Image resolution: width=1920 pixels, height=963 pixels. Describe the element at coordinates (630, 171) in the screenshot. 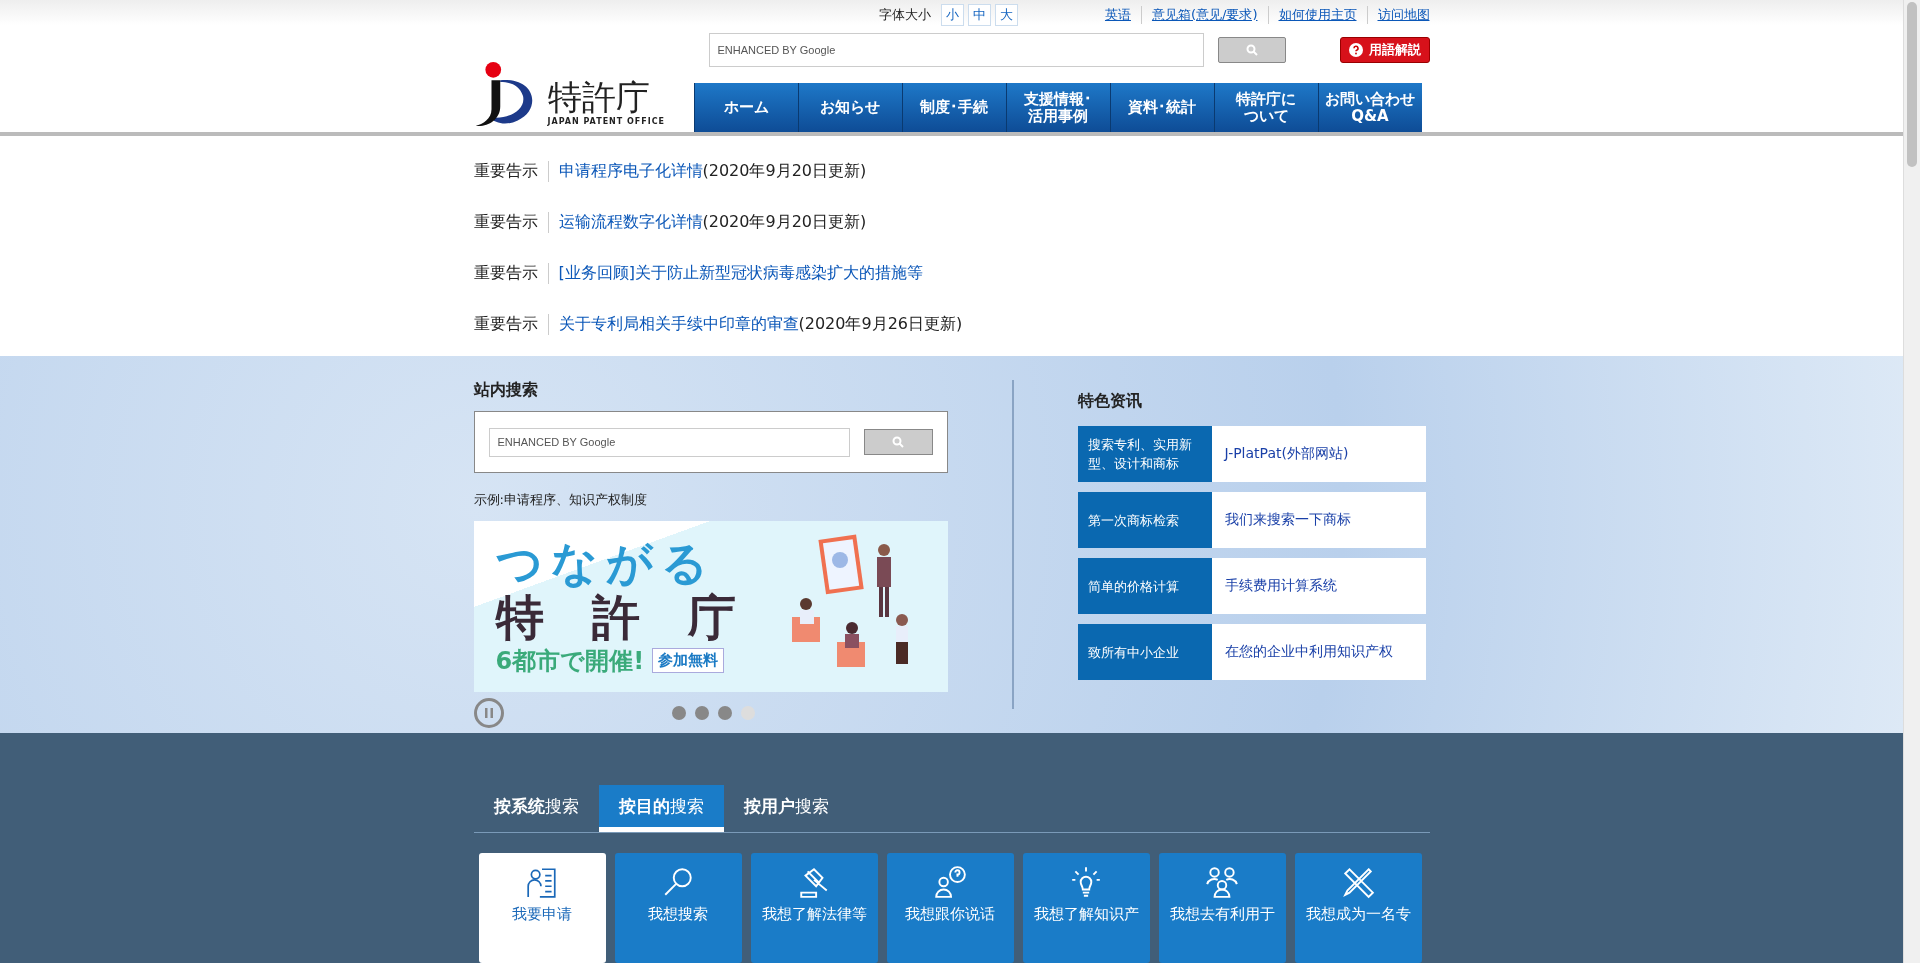

I see `notice-link: 申请程序电子化详情` at that location.